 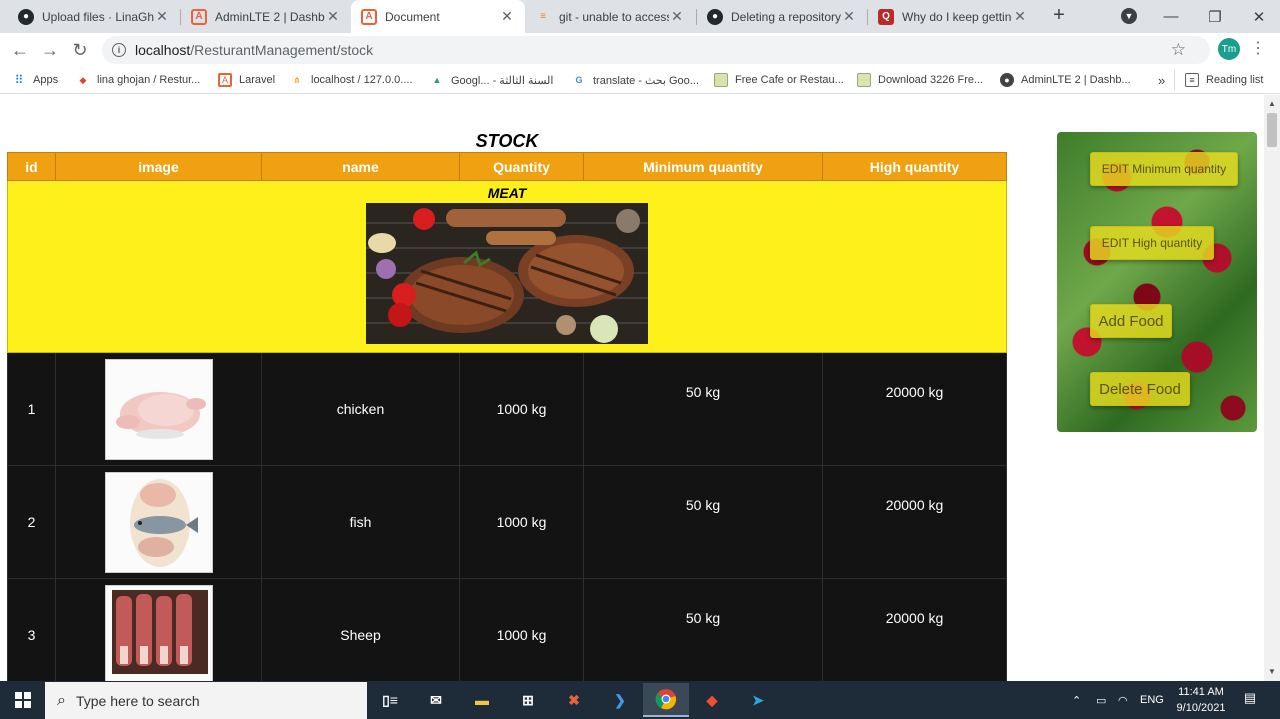 I want to click on bookmark-item: A Laravel, so click(x=246, y=80).